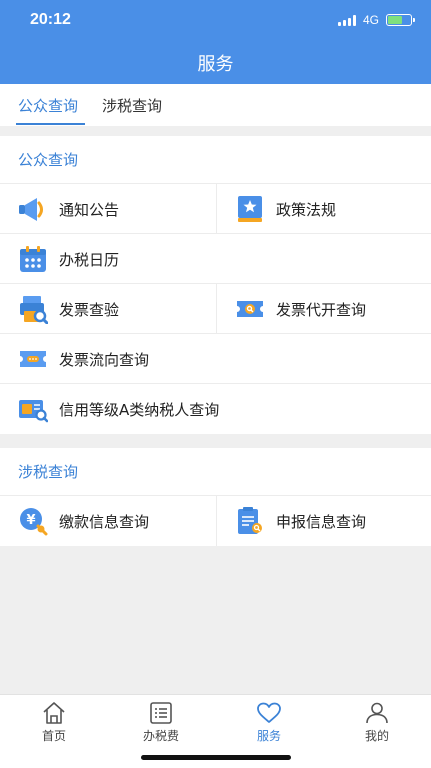 This screenshot has height=768, width=431. I want to click on network-type: 4G, so click(371, 20).